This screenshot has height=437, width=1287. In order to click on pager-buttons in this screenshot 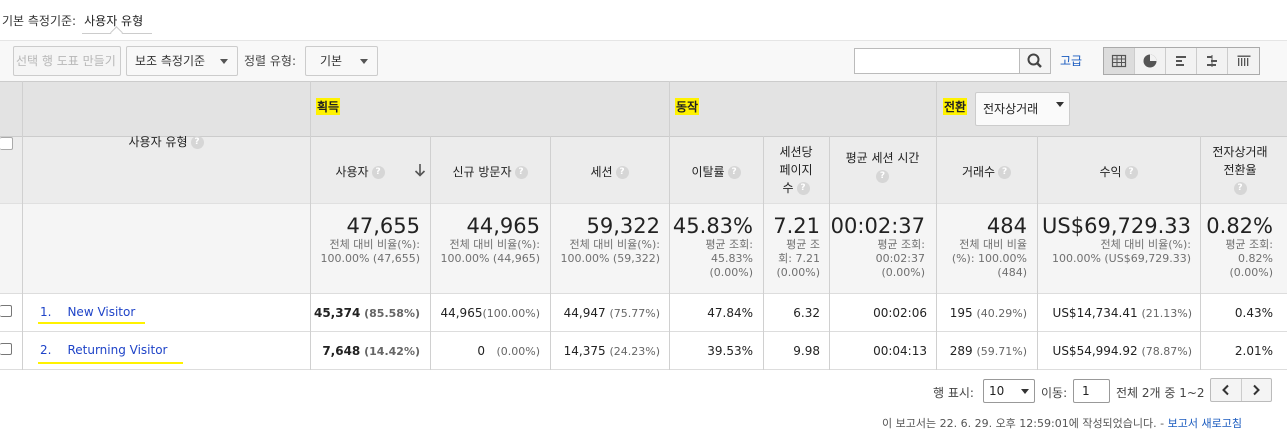, I will do `click(1241, 390)`.